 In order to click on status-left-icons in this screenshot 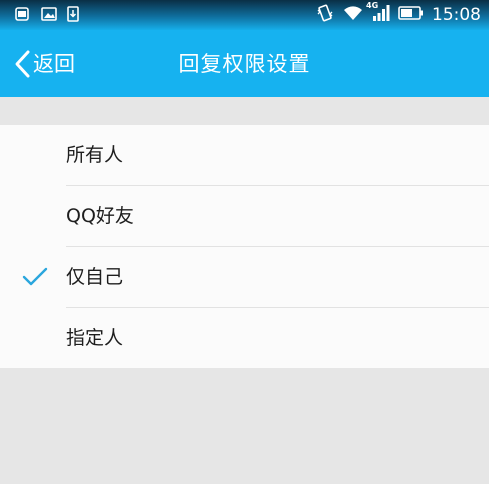, I will do `click(48, 14)`.